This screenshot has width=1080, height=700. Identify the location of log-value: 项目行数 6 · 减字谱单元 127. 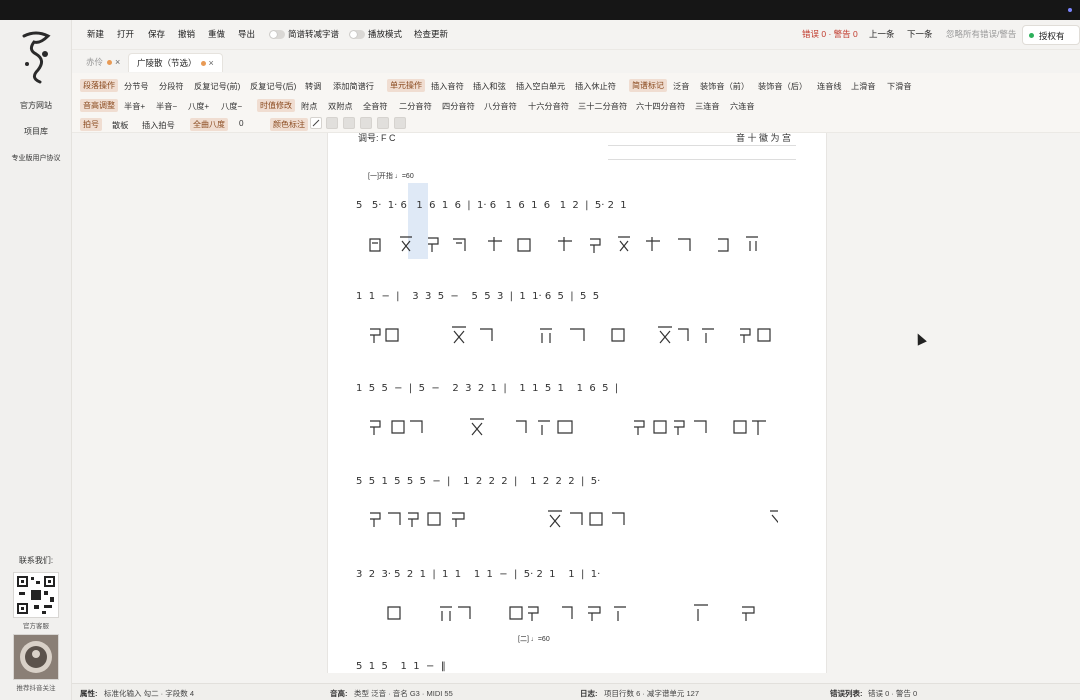
(652, 693).